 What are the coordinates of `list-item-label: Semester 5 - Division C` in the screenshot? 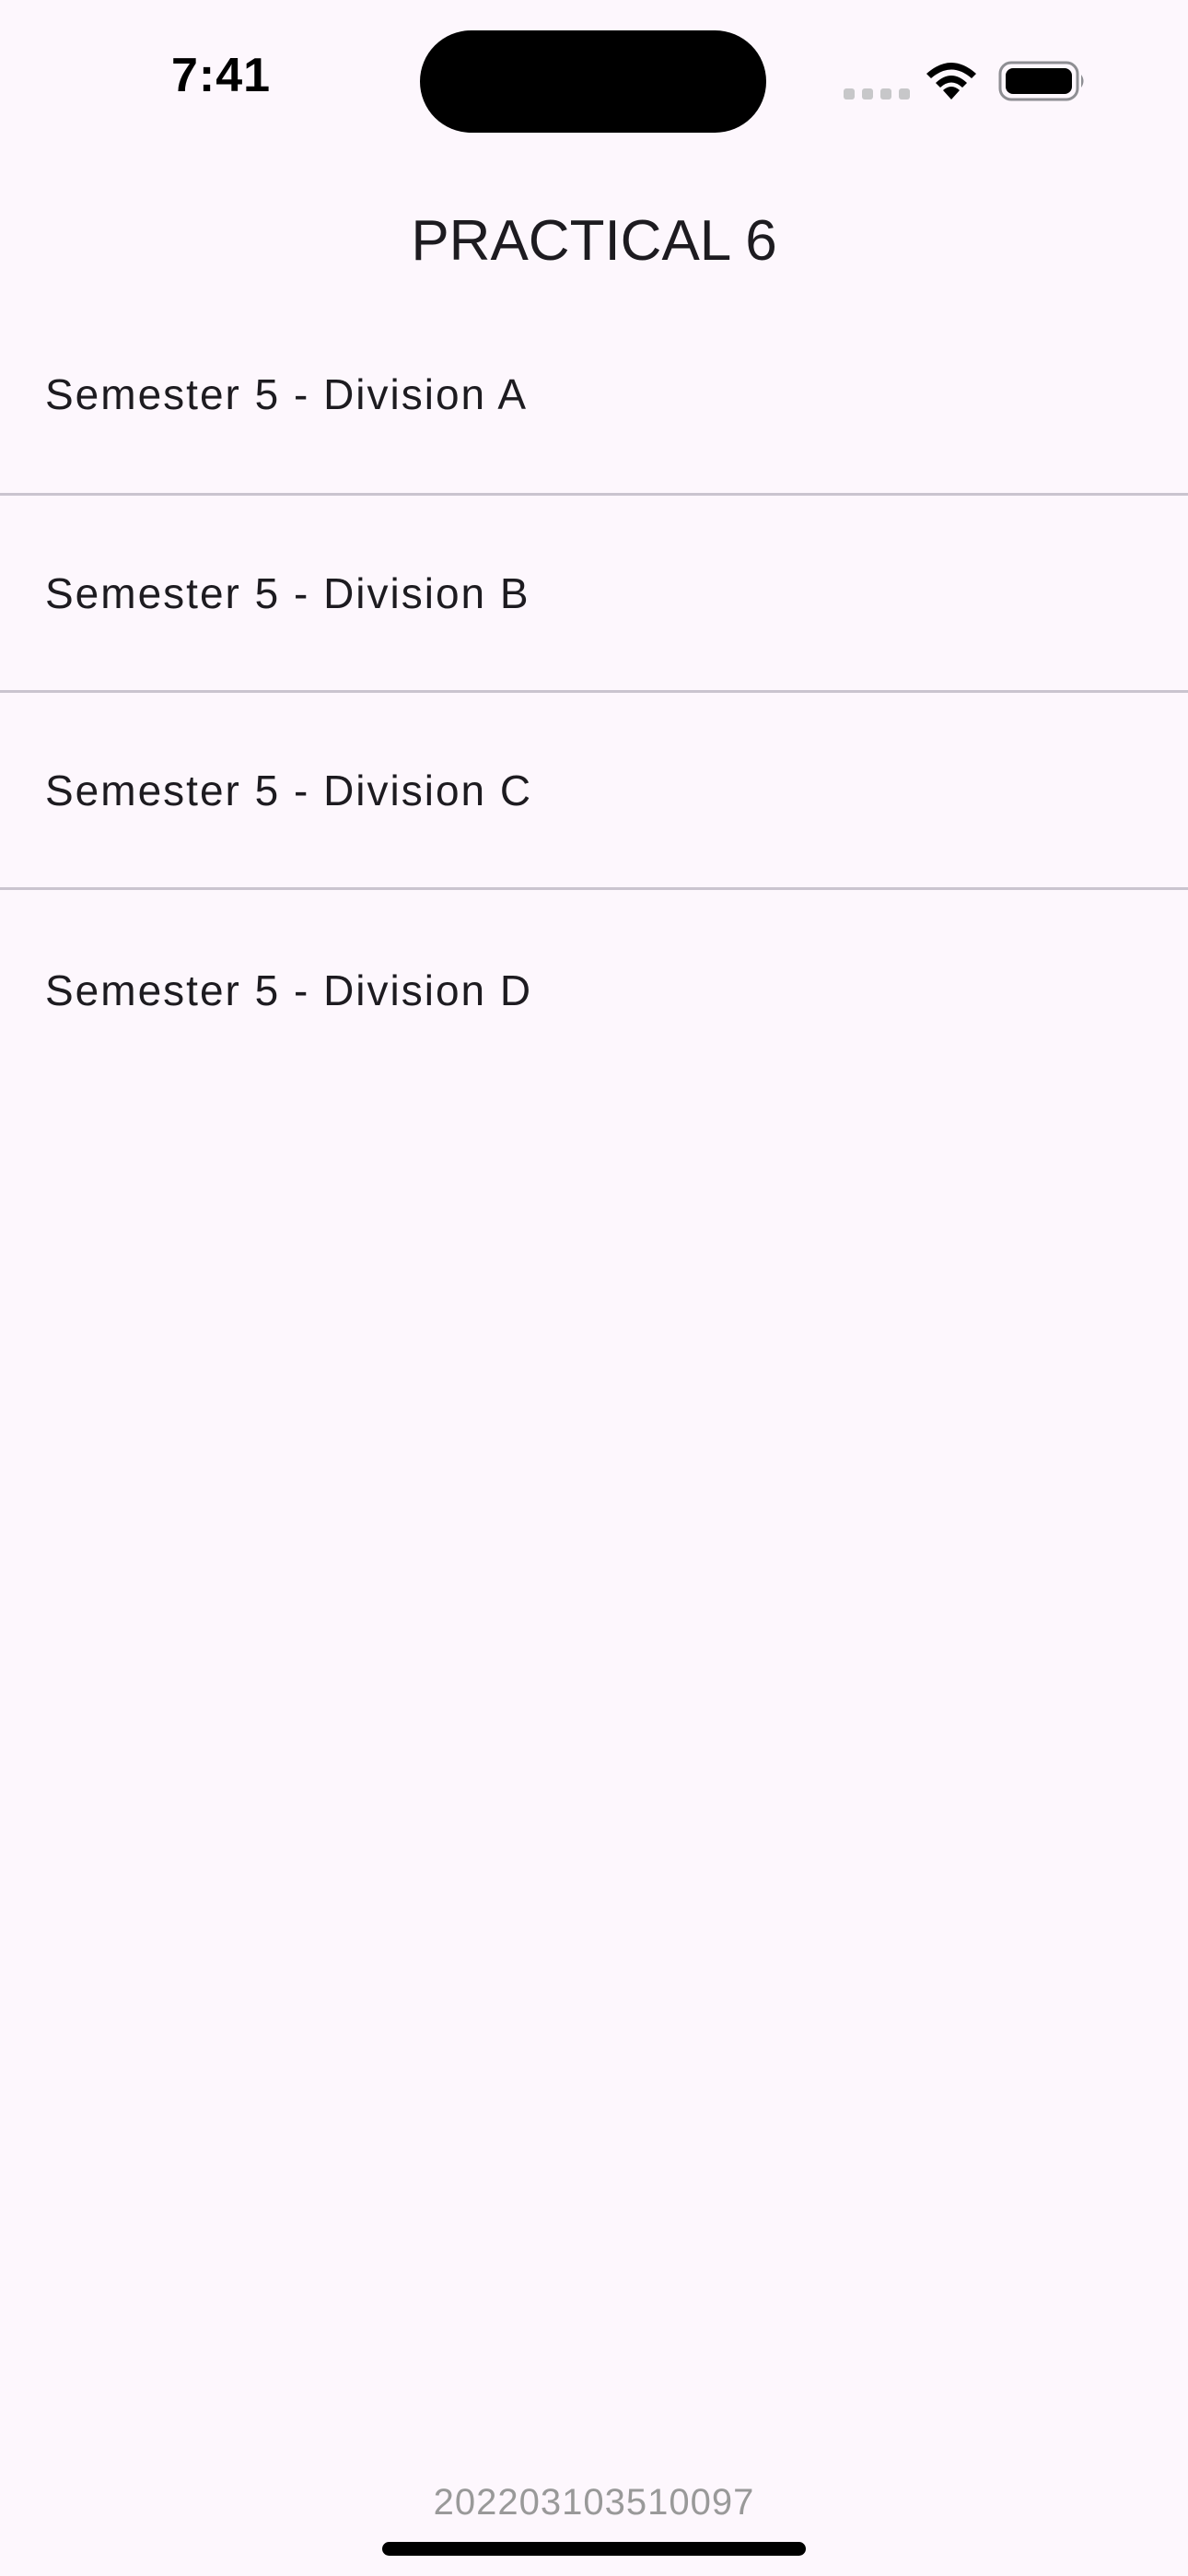 It's located at (289, 790).